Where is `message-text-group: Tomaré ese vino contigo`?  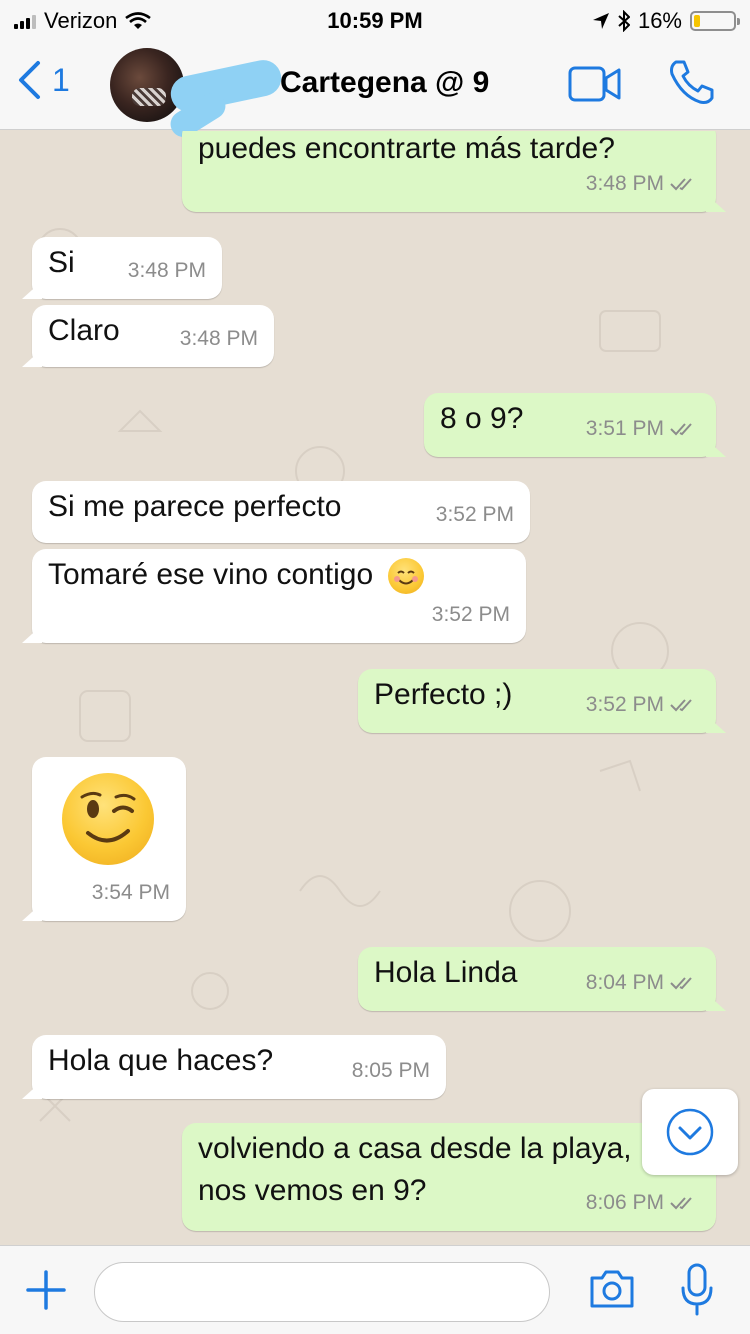
message-text-group: Tomaré ese vino contigo is located at coordinates (236, 575).